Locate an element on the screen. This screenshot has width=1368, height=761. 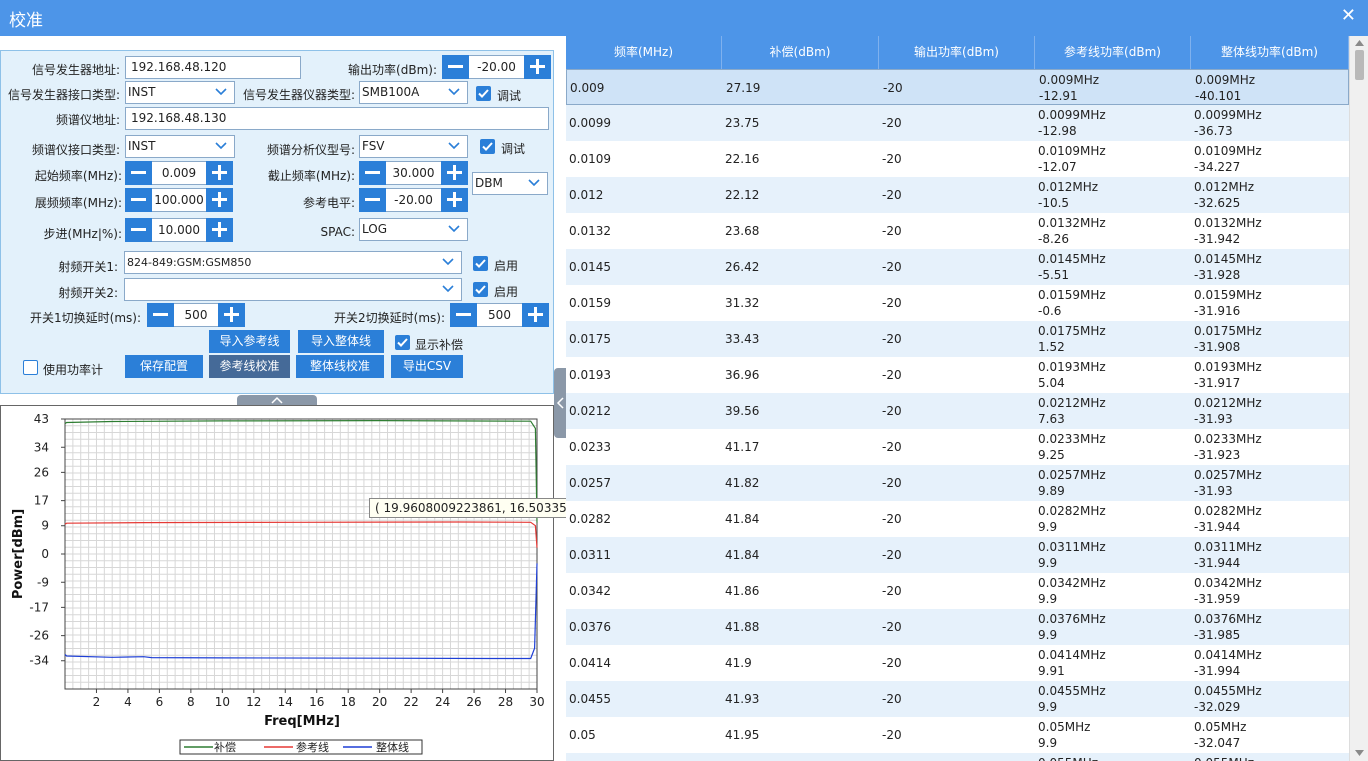
ref-level-value: -20.00 is located at coordinates (413, 200).